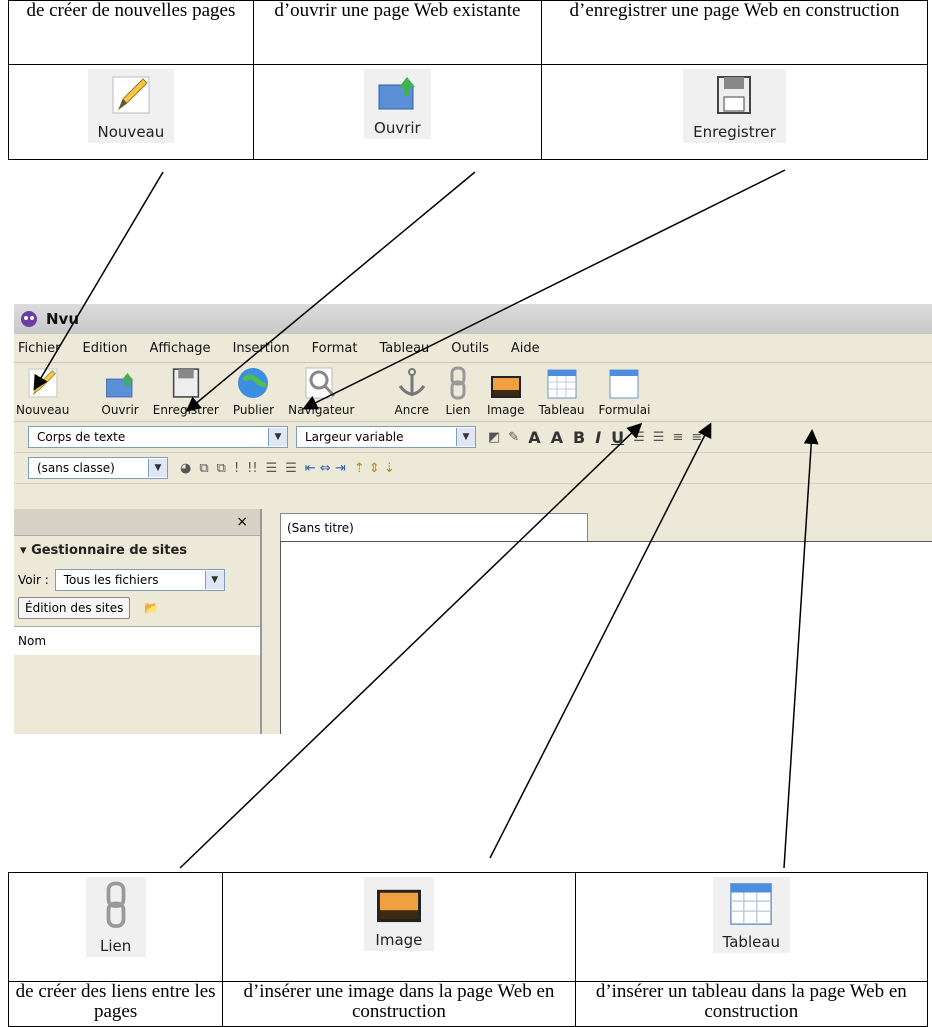 The width and height of the screenshot is (932, 1027). What do you see at coordinates (131, 95) in the screenshot?
I see `pencil-icon` at bounding box center [131, 95].